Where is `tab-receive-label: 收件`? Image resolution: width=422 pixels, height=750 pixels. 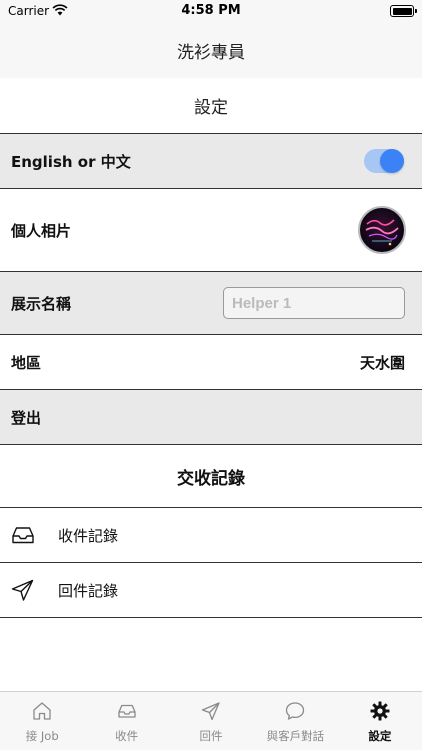
tab-receive-label: 收件 is located at coordinates (127, 736).